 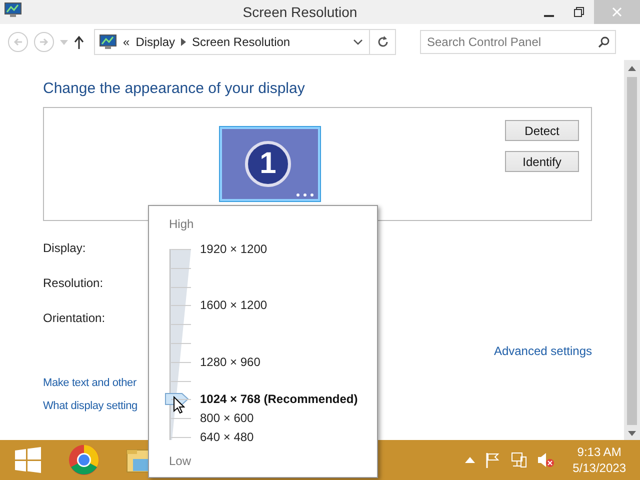 I want to click on back-arrow-icon, so click(x=18, y=42).